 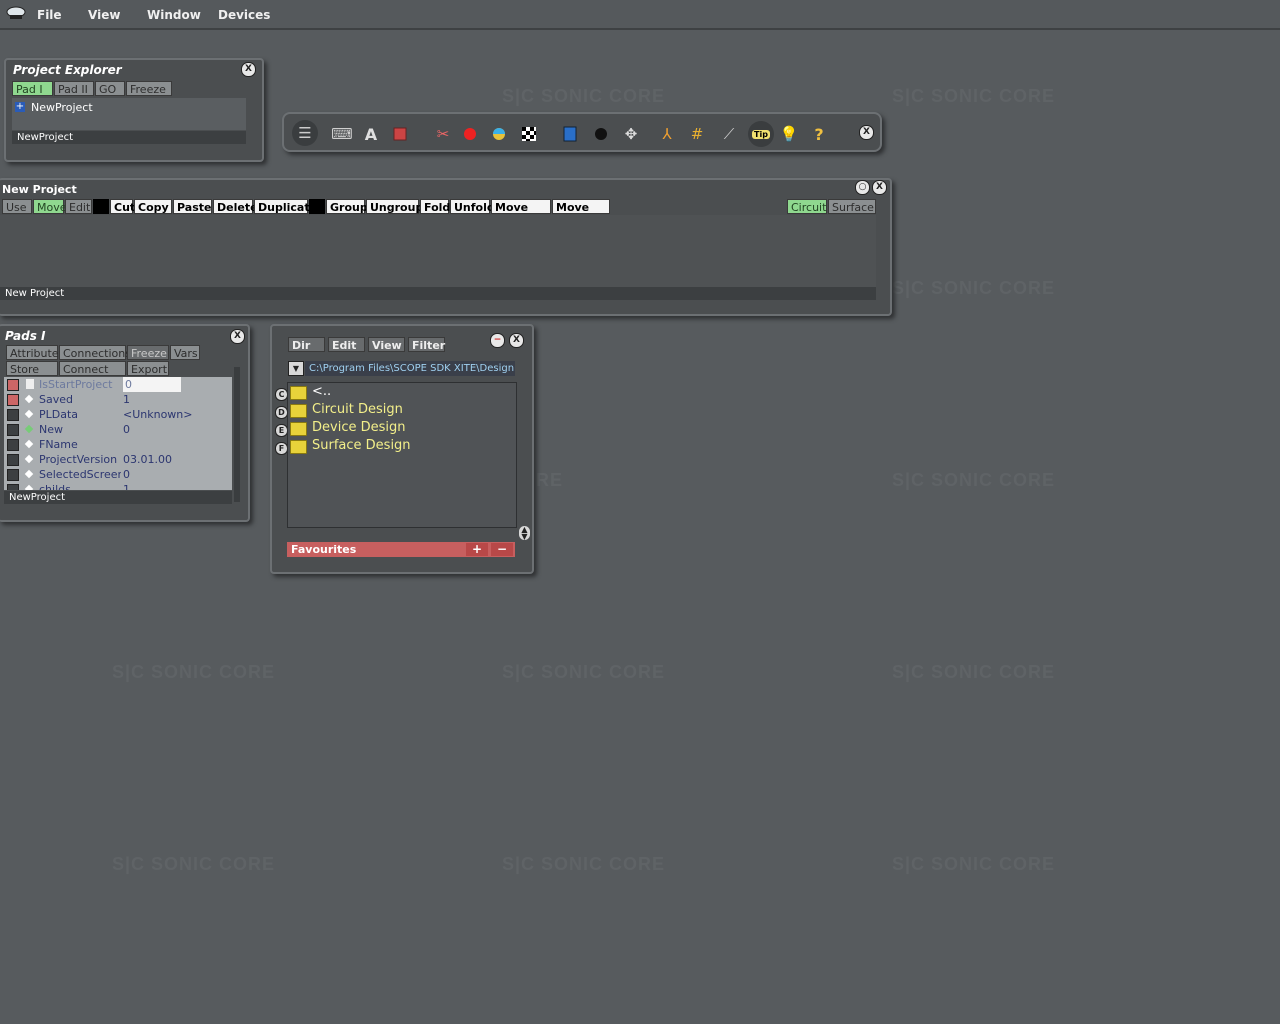 What do you see at coordinates (371, 134) in the screenshot?
I see `text-icon: A` at bounding box center [371, 134].